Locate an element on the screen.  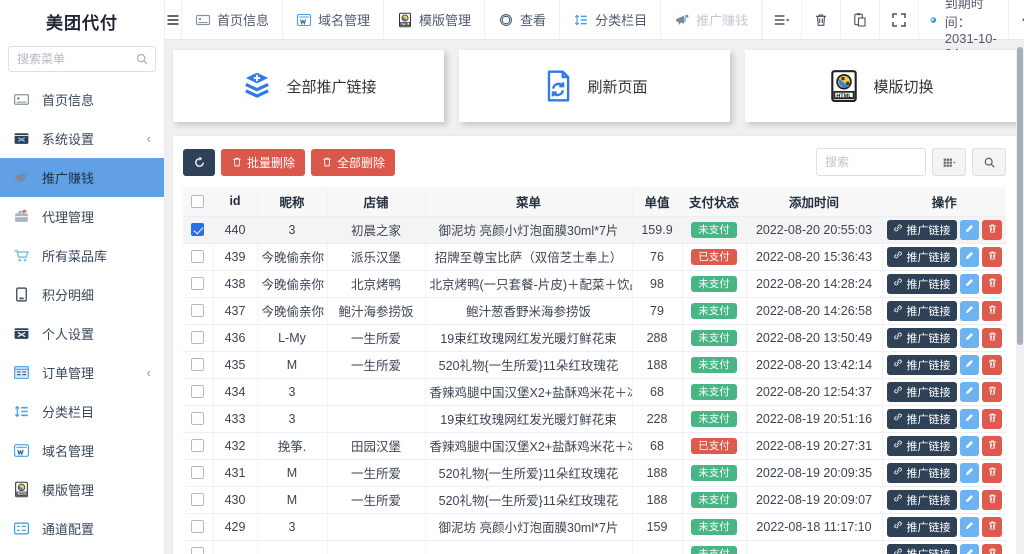
sidebar-toggle-icon is located at coordinates (173, 19).